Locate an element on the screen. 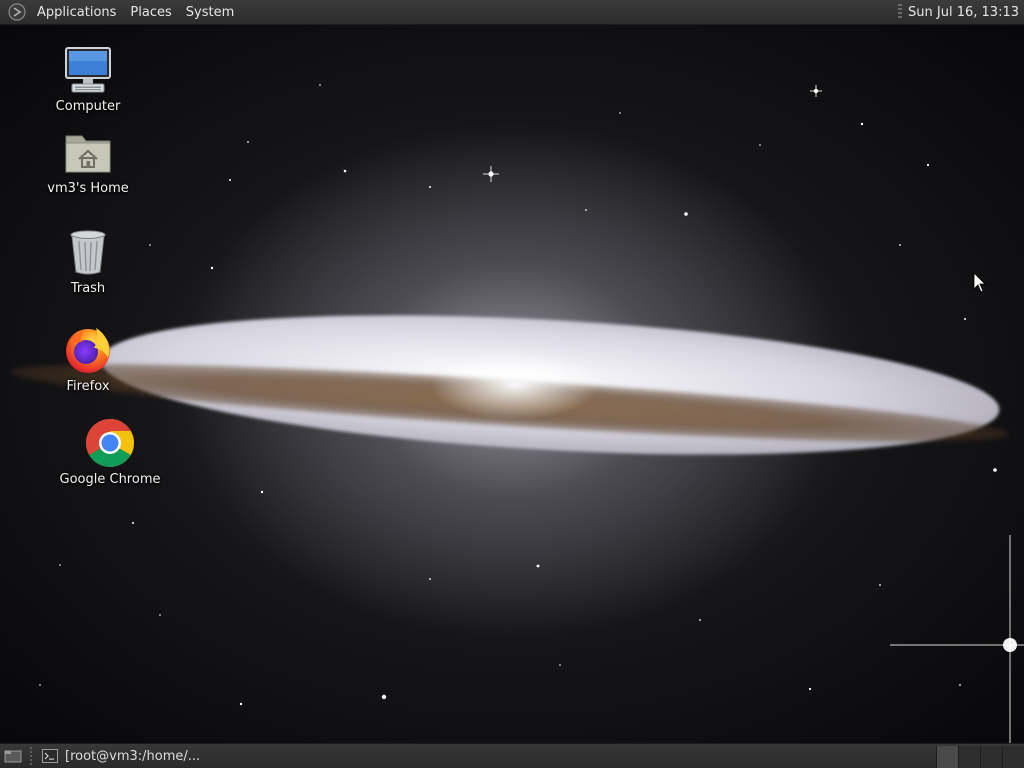 The width and height of the screenshot is (1024, 768). desktop-icon-home: vm3's Home is located at coordinates (88, 161).